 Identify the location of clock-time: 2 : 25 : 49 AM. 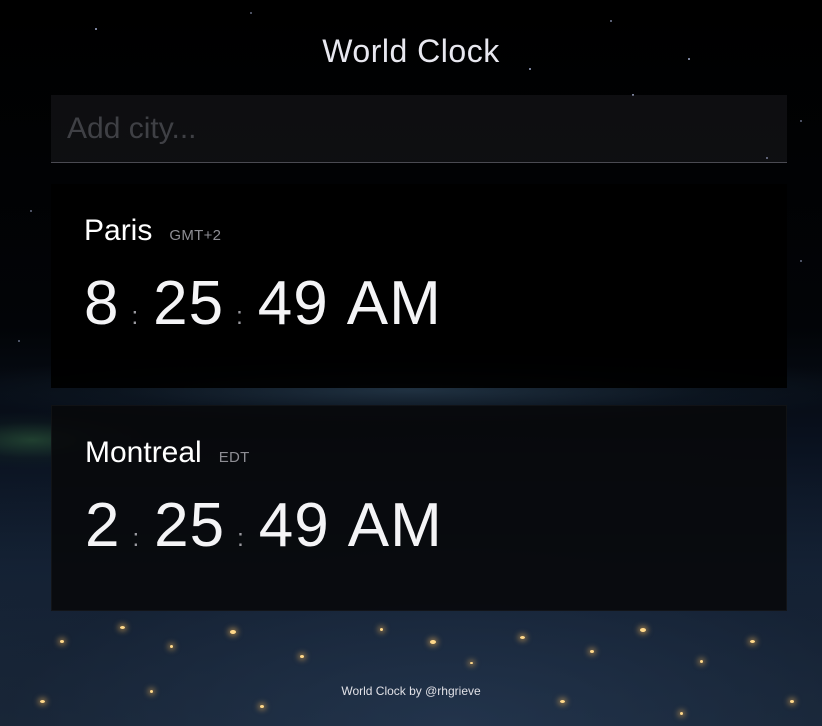
(264, 525).